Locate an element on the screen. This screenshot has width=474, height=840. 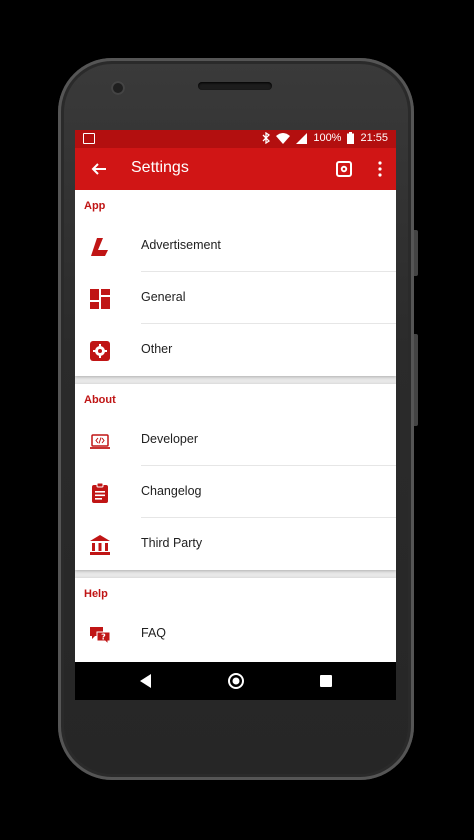
status-time: 21:55 is located at coordinates (374, 138).